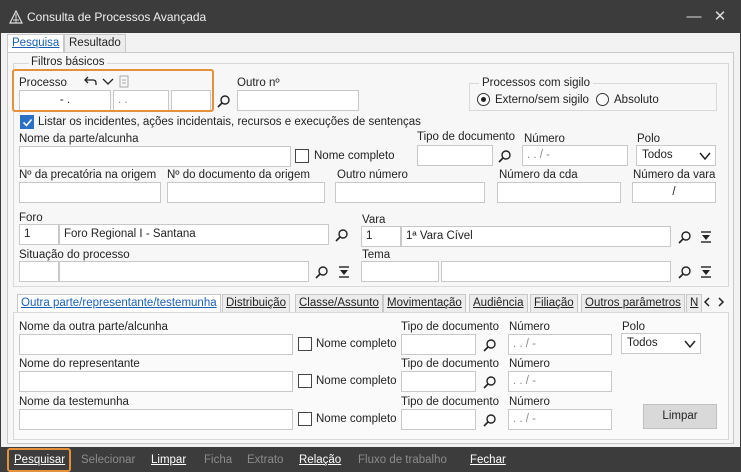 This screenshot has width=741, height=472. What do you see at coordinates (370, 17) in the screenshot?
I see `title-bar: Consulta de Processos Avançada — ✕` at bounding box center [370, 17].